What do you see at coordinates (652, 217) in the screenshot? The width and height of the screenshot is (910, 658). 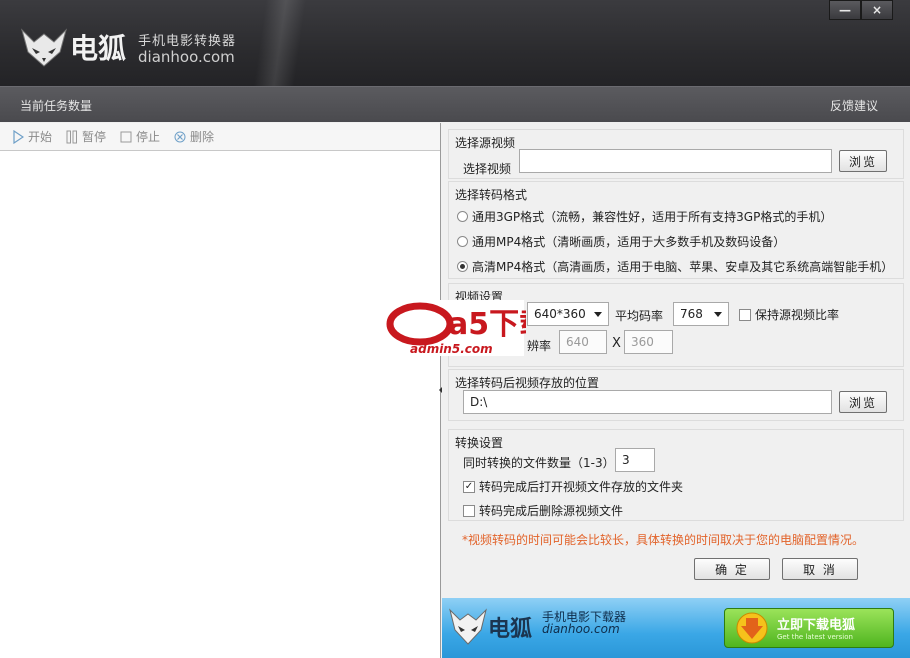 I see `format-3gp-label: 通用3GP格式（流畅，兼容性好，适用于所有支持3GP格式的手机）` at bounding box center [652, 217].